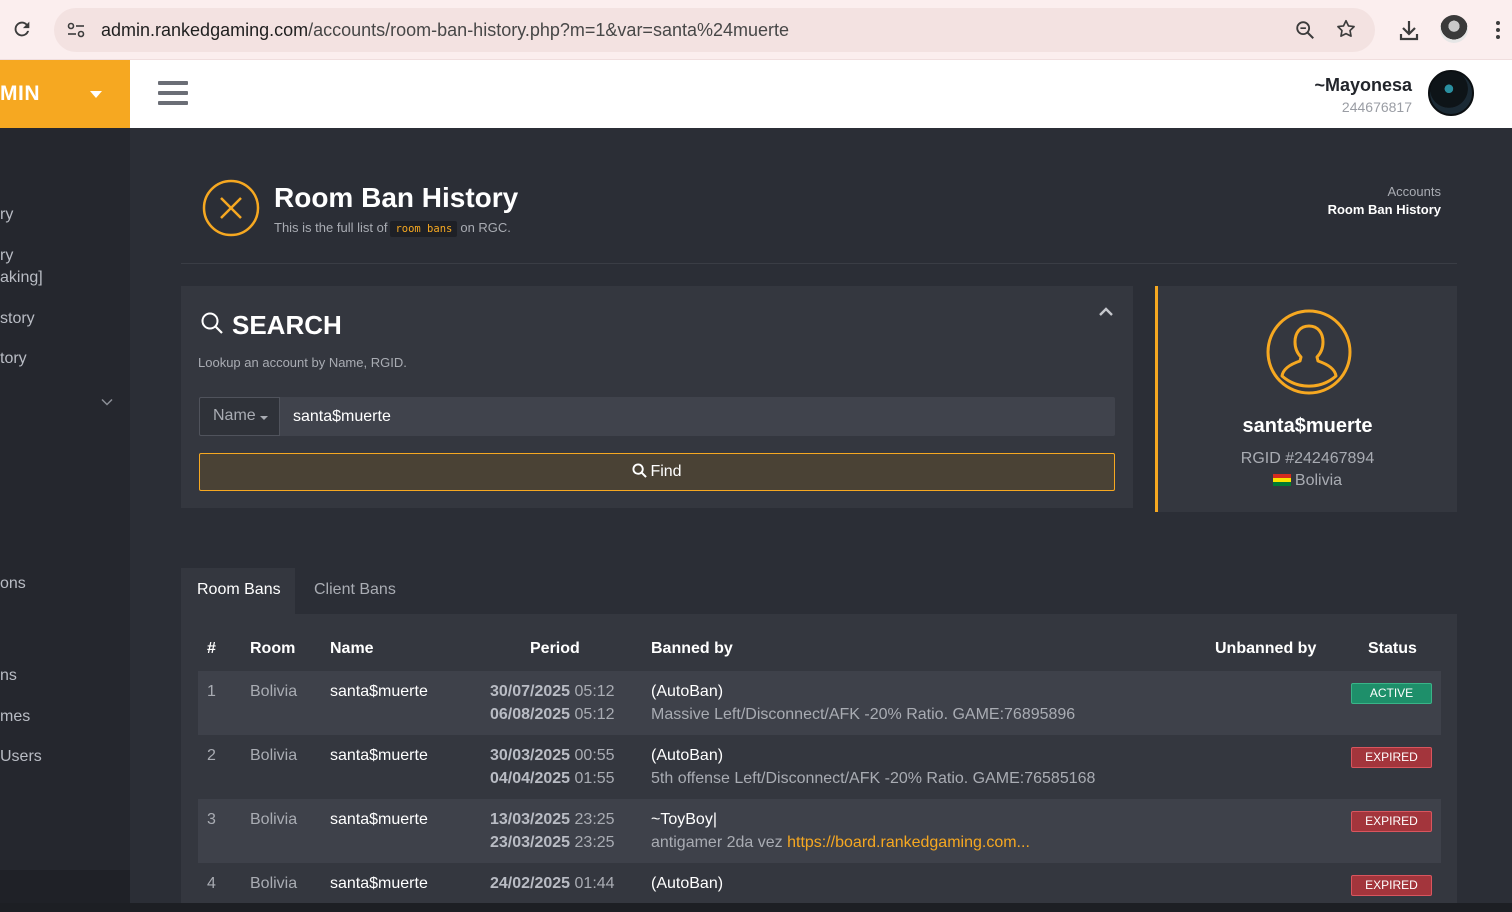  I want to click on sidebar-item: aking], so click(21, 278).